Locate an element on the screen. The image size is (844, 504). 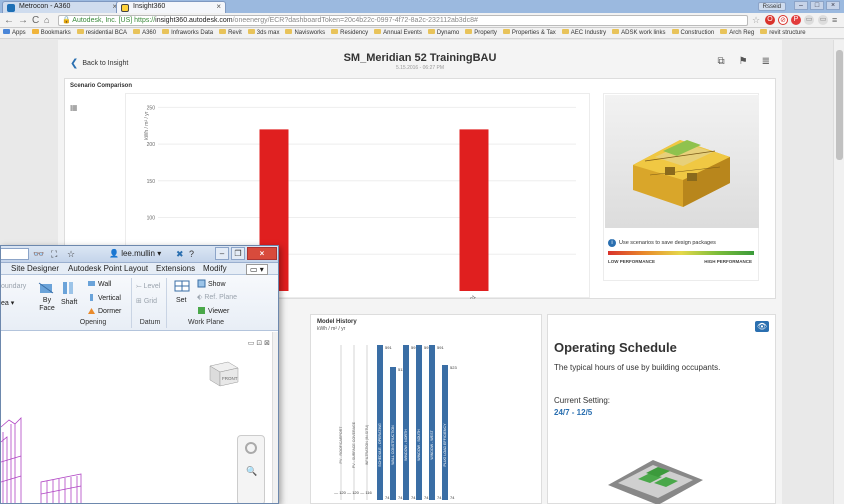
bookmark-item: A360 is located at coordinates (144, 32).